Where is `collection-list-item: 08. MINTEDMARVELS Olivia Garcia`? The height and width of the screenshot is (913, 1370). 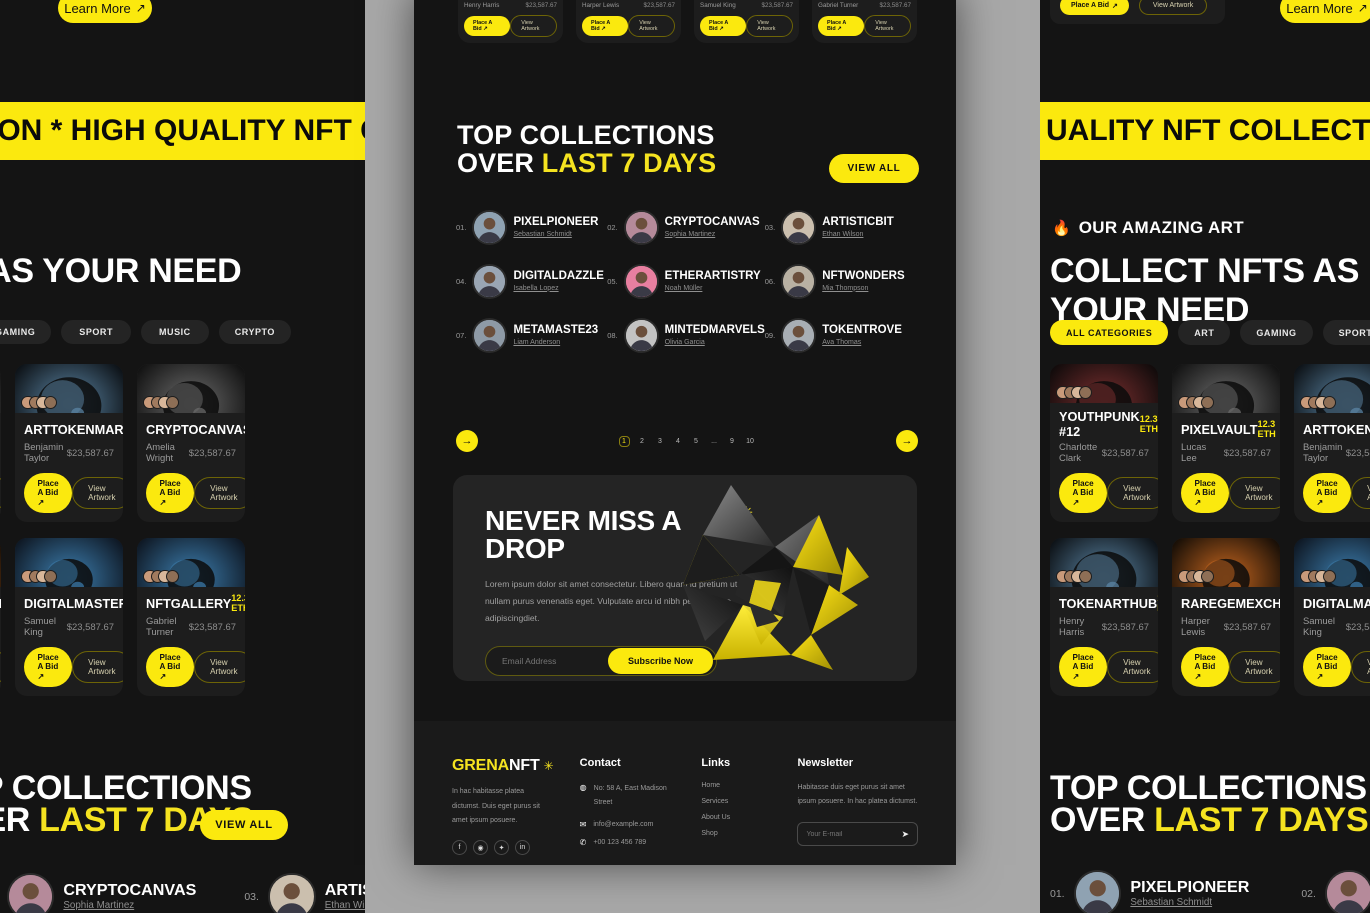
collection-list-item: 08. MINTEDMARVELS Olivia Garcia is located at coordinates (686, 335).